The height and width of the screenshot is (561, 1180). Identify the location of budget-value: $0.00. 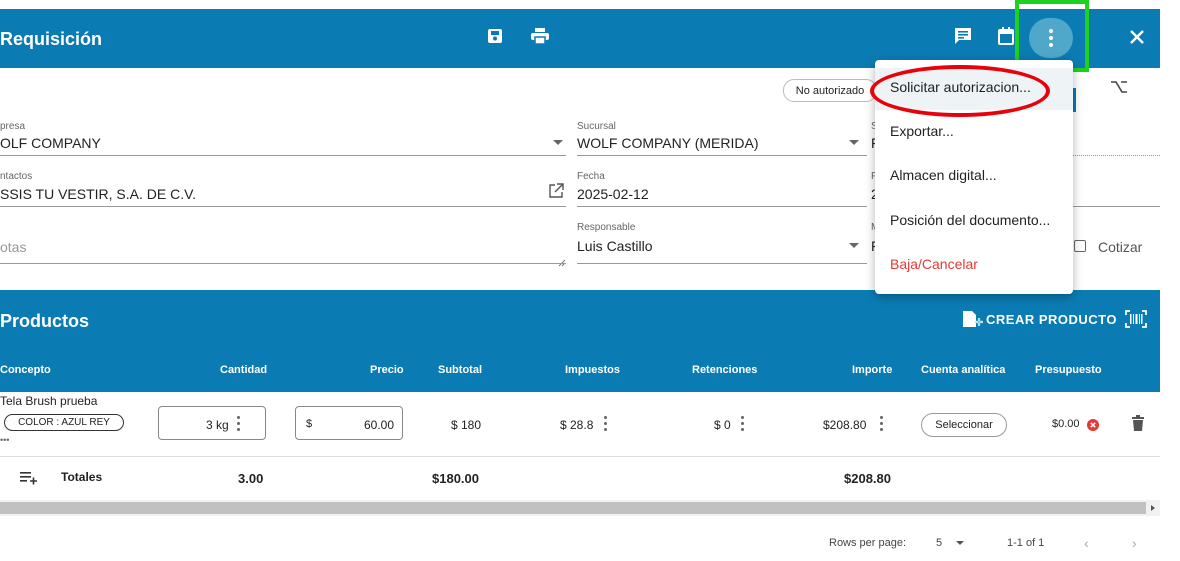
(1066, 424).